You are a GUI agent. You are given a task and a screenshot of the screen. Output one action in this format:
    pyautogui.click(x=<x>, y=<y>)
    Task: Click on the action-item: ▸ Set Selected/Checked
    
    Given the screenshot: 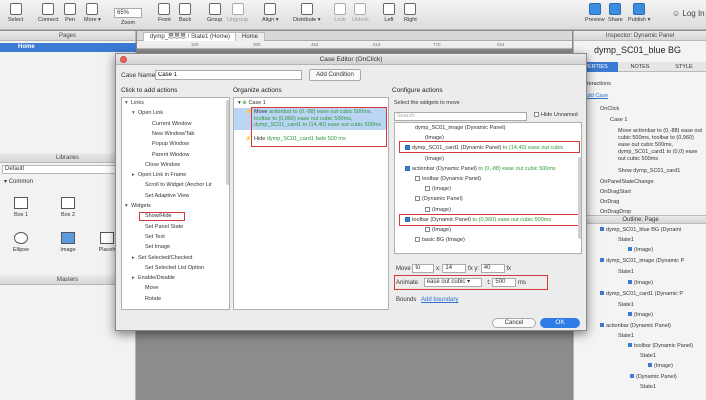 What is the action you would take?
    pyautogui.click(x=162, y=258)
    